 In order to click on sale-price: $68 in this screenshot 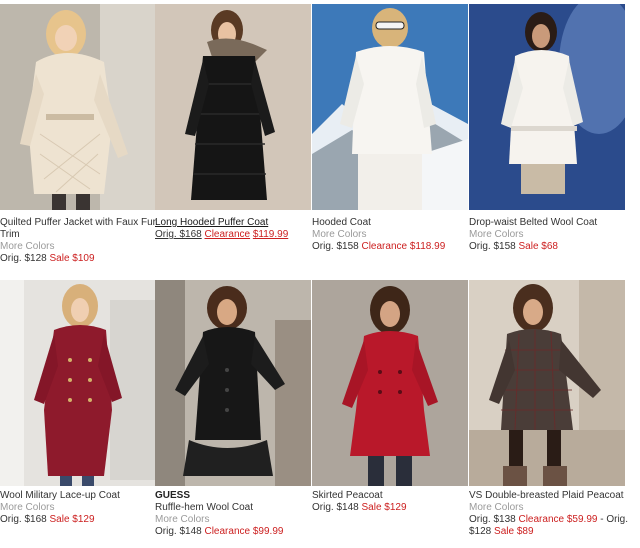, I will do `click(549, 246)`.